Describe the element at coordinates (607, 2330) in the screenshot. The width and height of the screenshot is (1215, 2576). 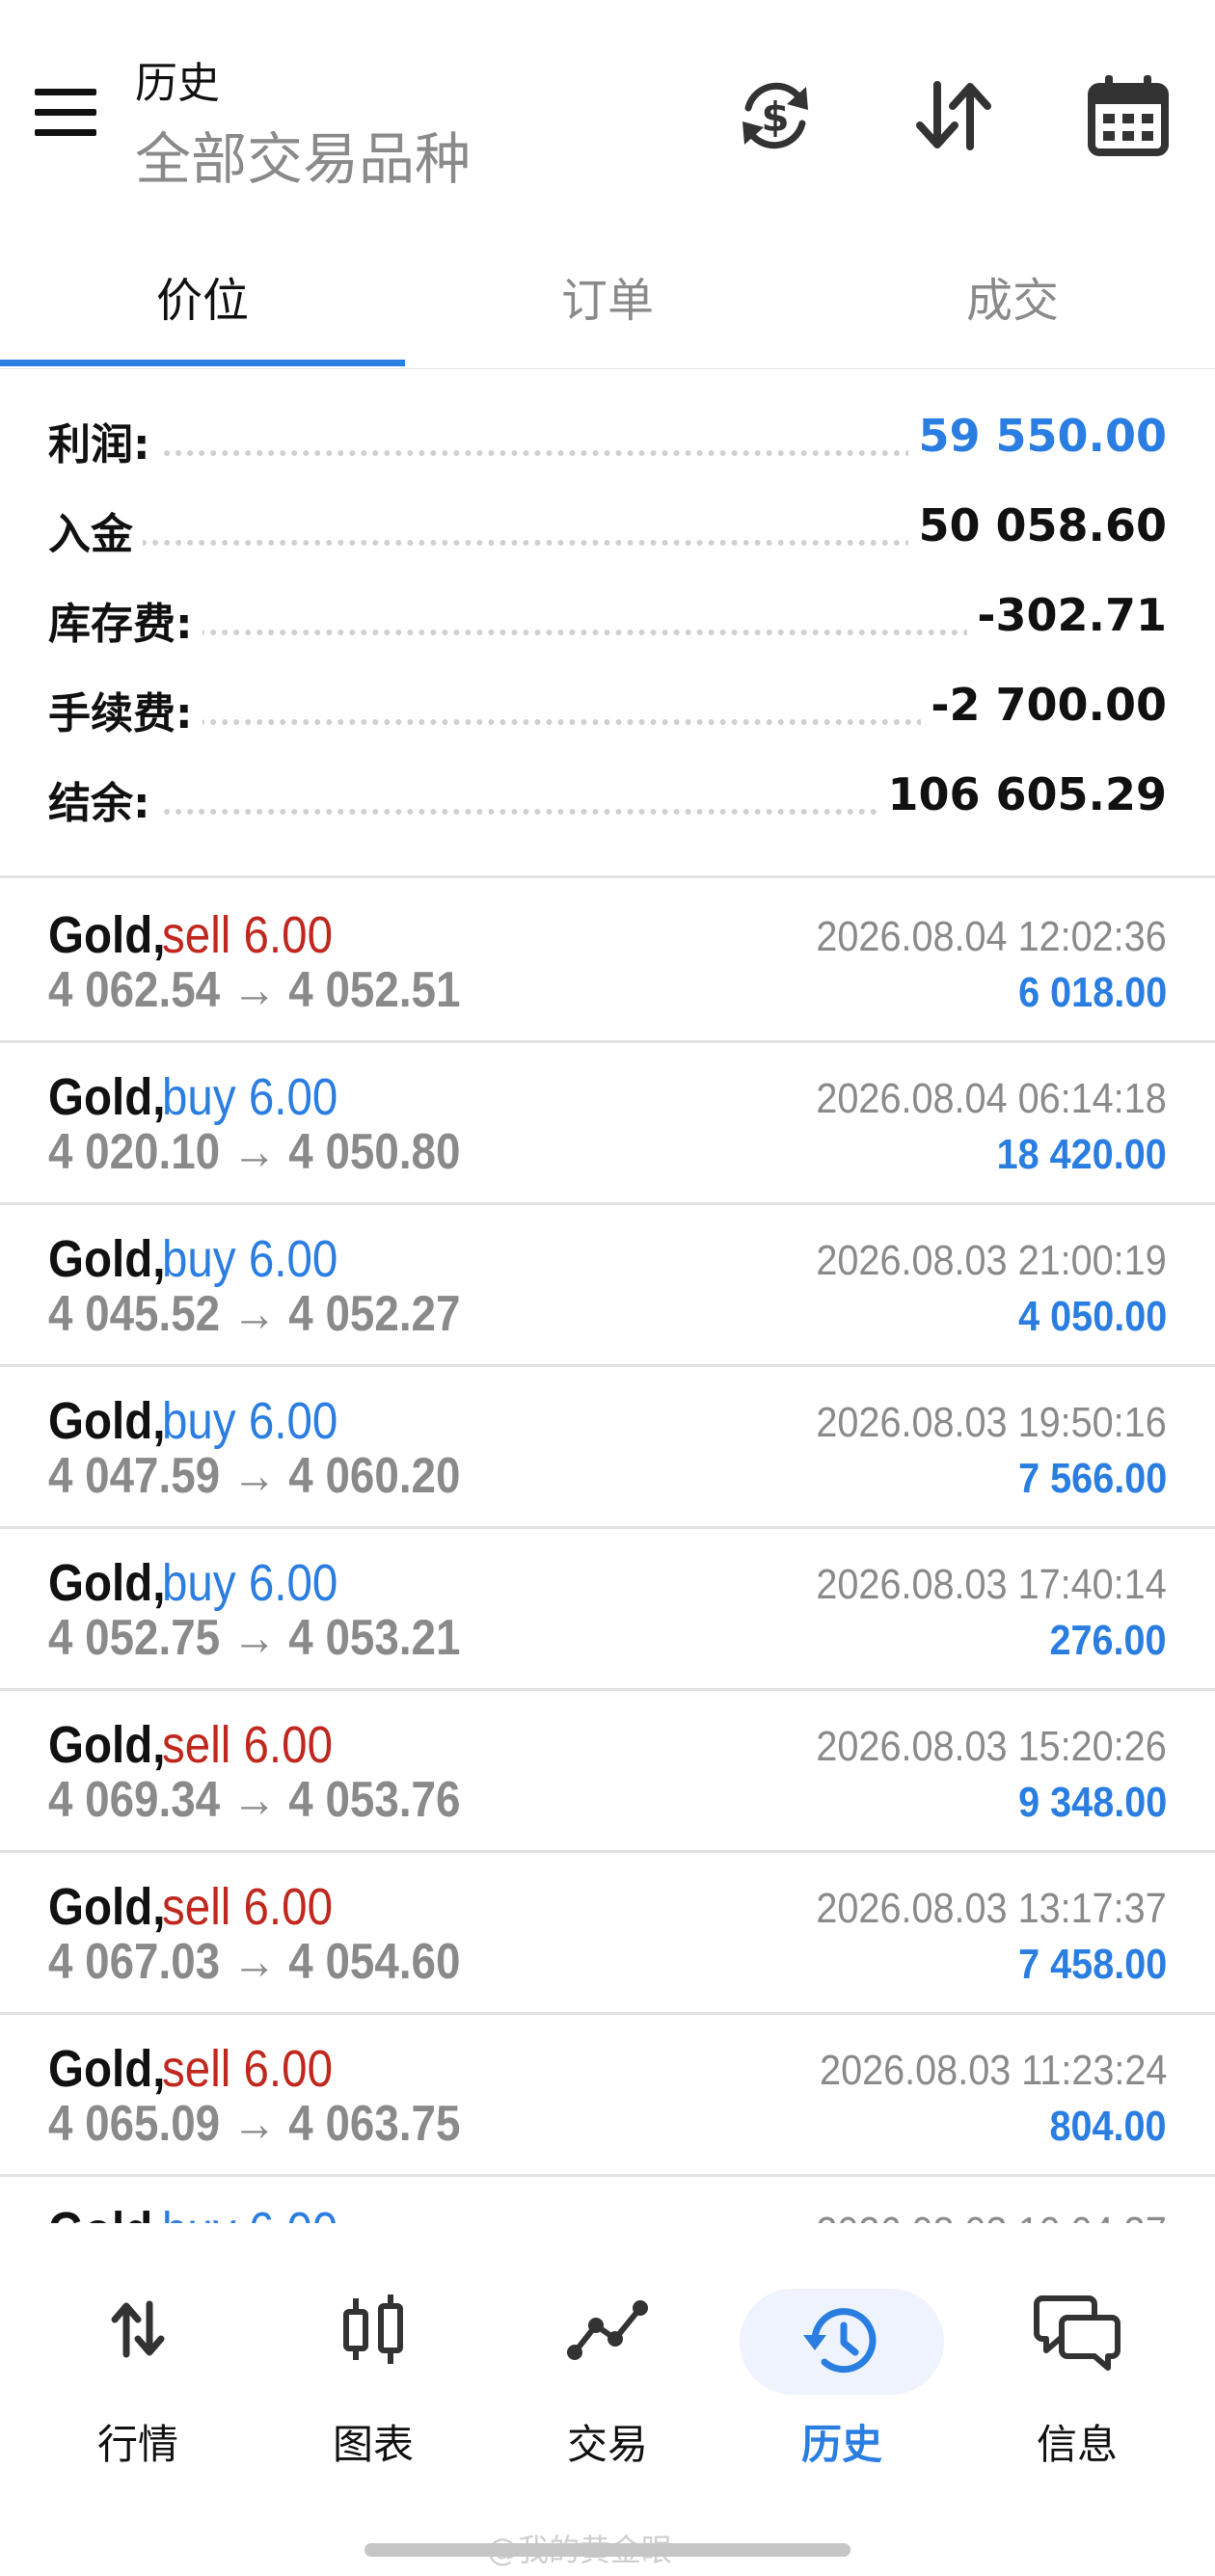
I see `trade-icon` at that location.